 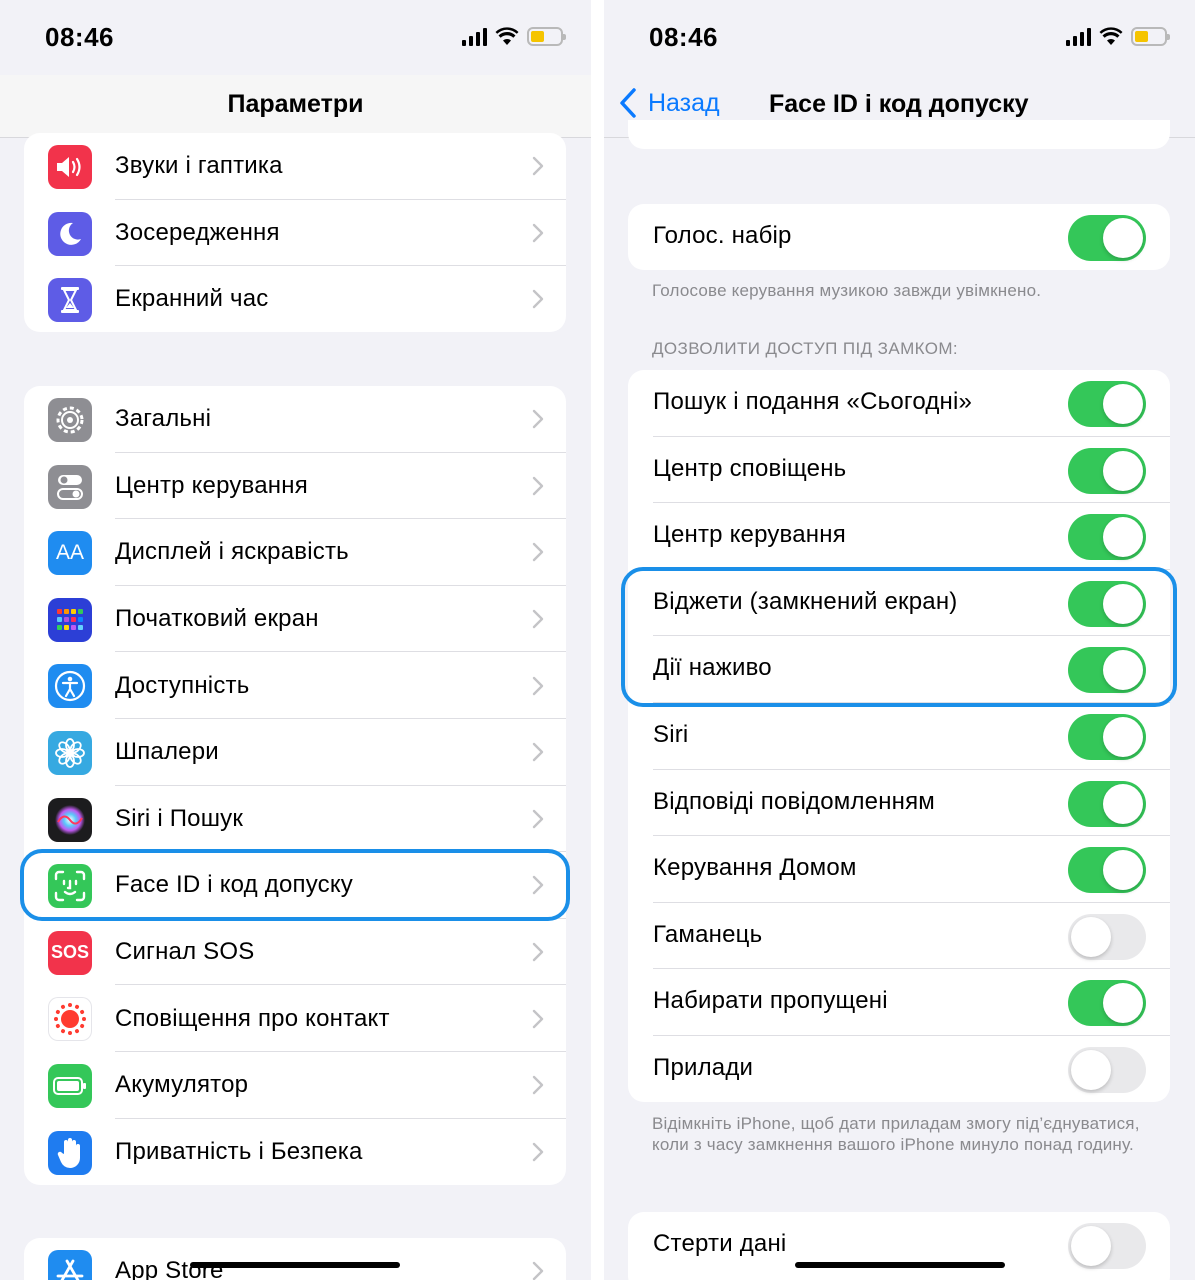 I want to click on settings-row: AA Дисплей і яскравість, so click(x=295, y=552).